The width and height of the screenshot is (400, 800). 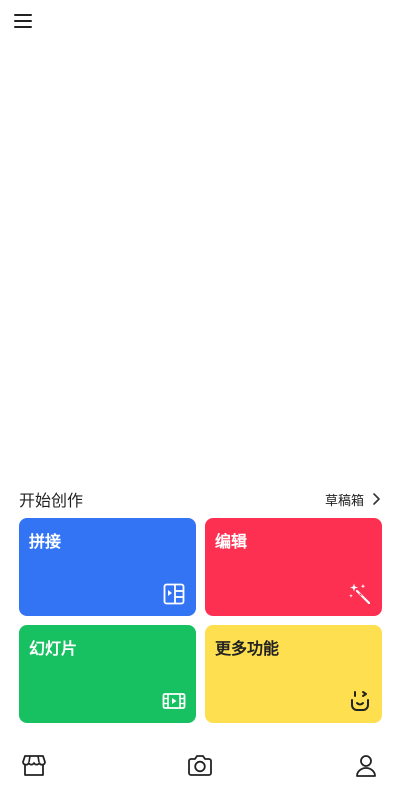 I want to click on store-icon, so click(x=34, y=765).